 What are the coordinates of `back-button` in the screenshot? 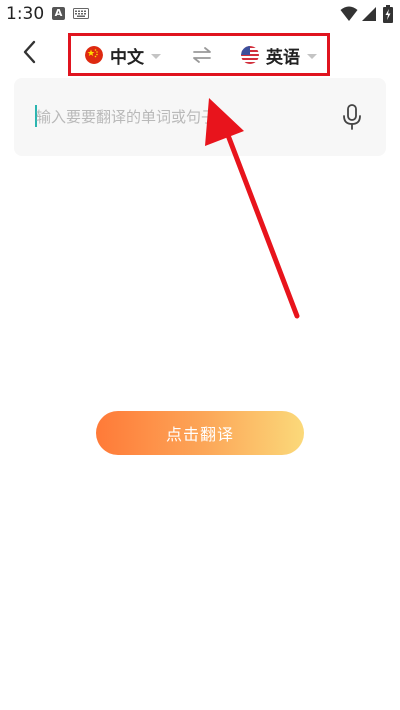 It's located at (29, 52).